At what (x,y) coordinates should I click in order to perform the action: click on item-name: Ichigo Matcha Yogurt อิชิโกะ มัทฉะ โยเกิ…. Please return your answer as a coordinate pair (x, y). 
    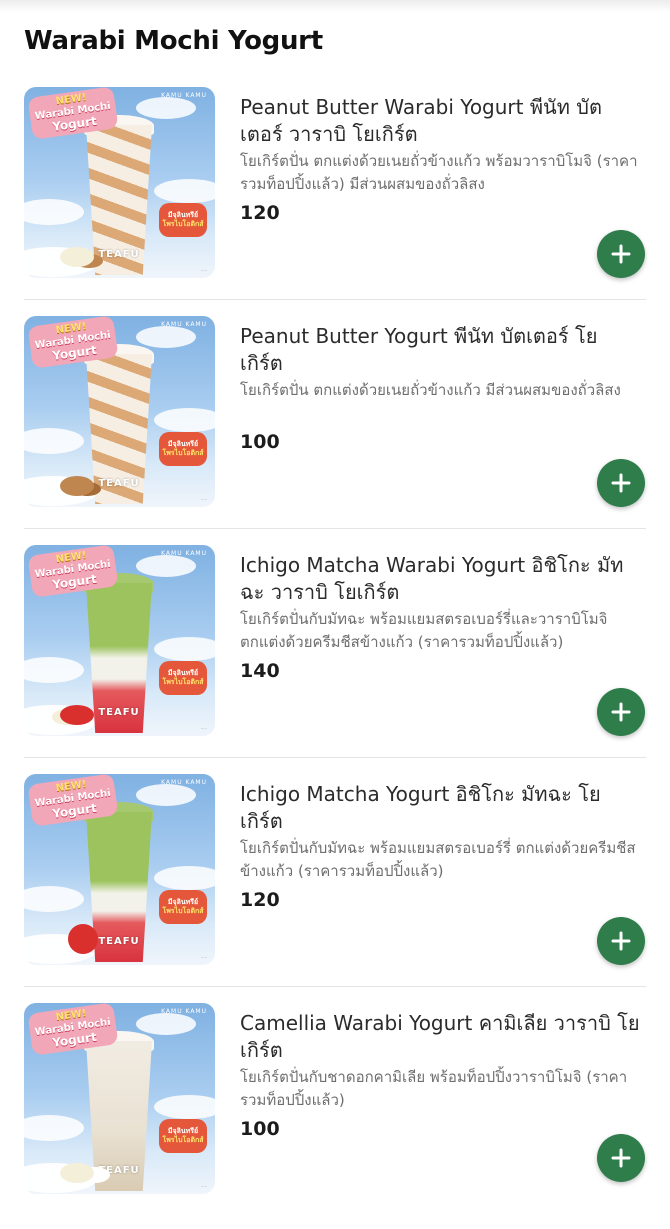
    Looking at the image, I should click on (440, 808).